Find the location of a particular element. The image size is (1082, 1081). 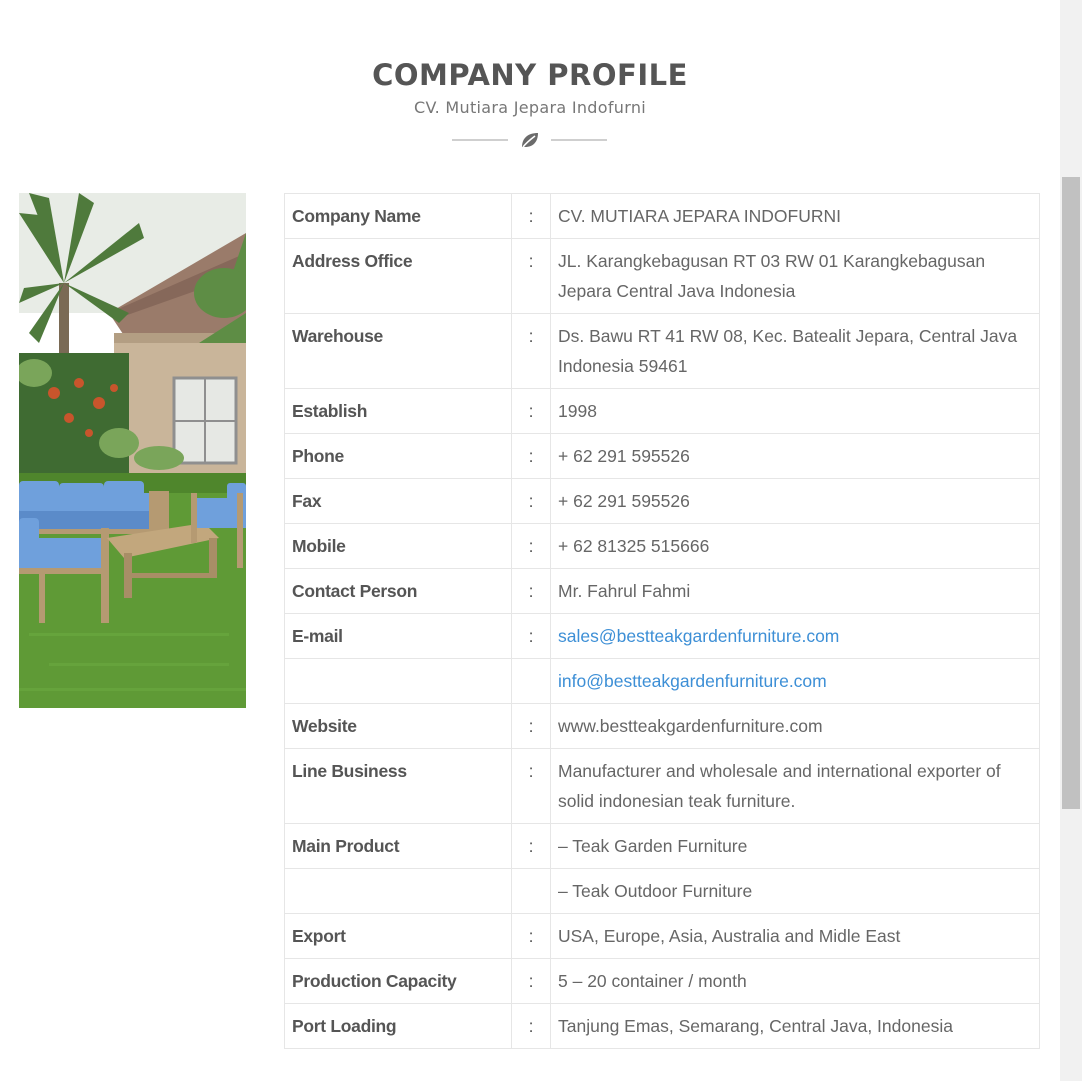

row-value-cell: Mr. Fahrul Fahmi is located at coordinates (795, 591).